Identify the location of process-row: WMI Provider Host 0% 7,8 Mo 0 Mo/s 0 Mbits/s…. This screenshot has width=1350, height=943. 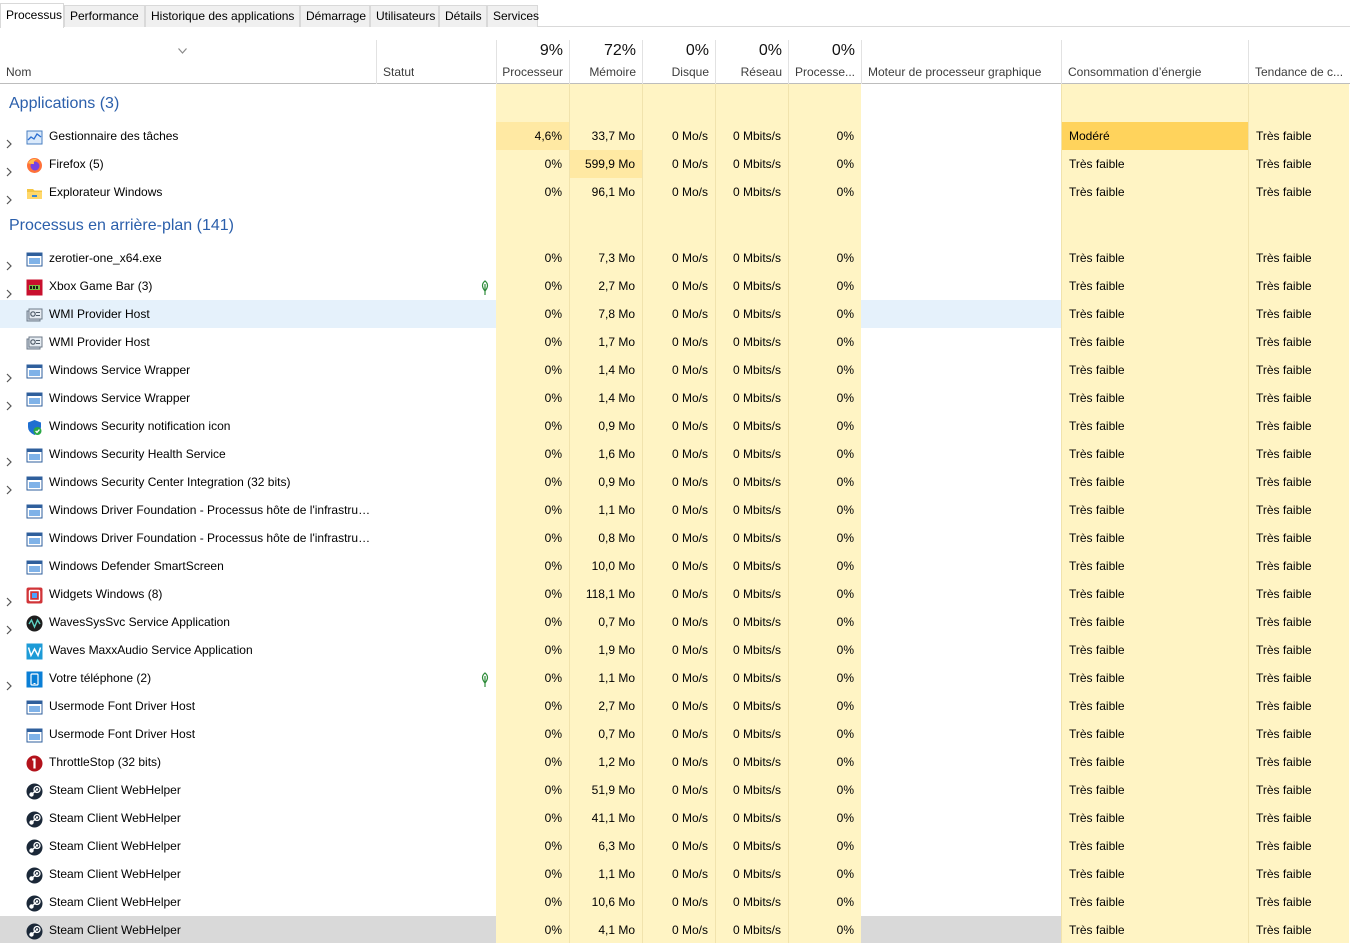
(675, 314).